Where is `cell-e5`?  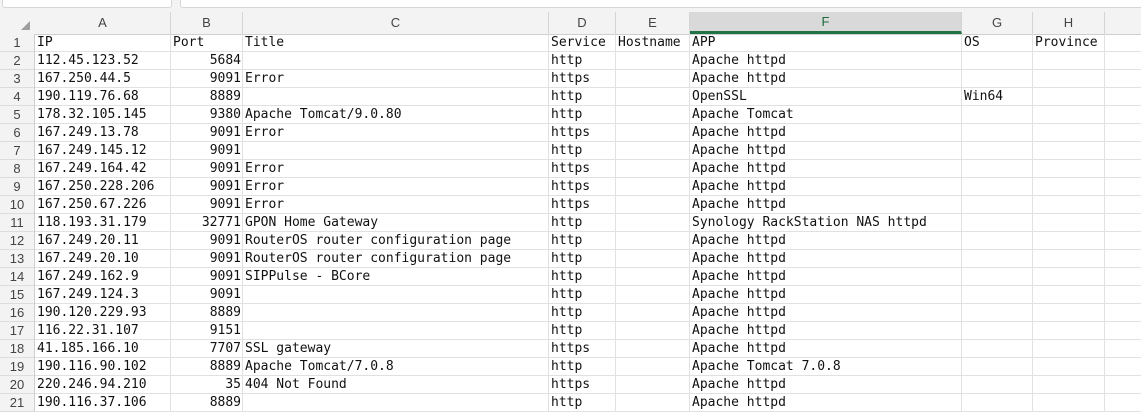
cell-e5 is located at coordinates (653, 115).